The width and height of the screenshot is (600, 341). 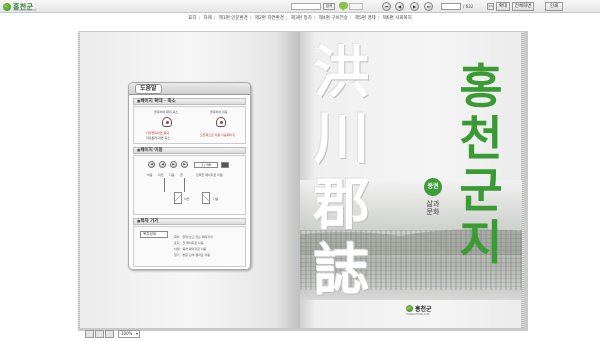 What do you see at coordinates (154, 234) in the screenshot?
I see `mini-toc-select: 목차검색` at bounding box center [154, 234].